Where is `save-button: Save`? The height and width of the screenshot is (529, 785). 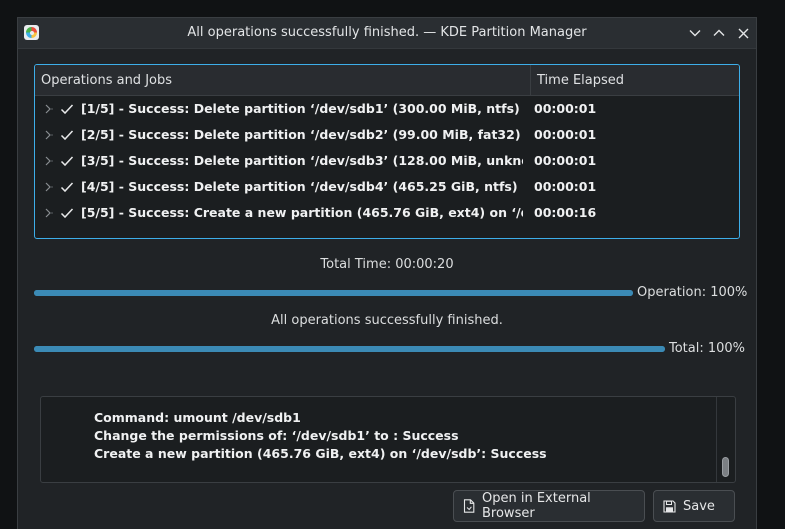
save-button: Save is located at coordinates (694, 506).